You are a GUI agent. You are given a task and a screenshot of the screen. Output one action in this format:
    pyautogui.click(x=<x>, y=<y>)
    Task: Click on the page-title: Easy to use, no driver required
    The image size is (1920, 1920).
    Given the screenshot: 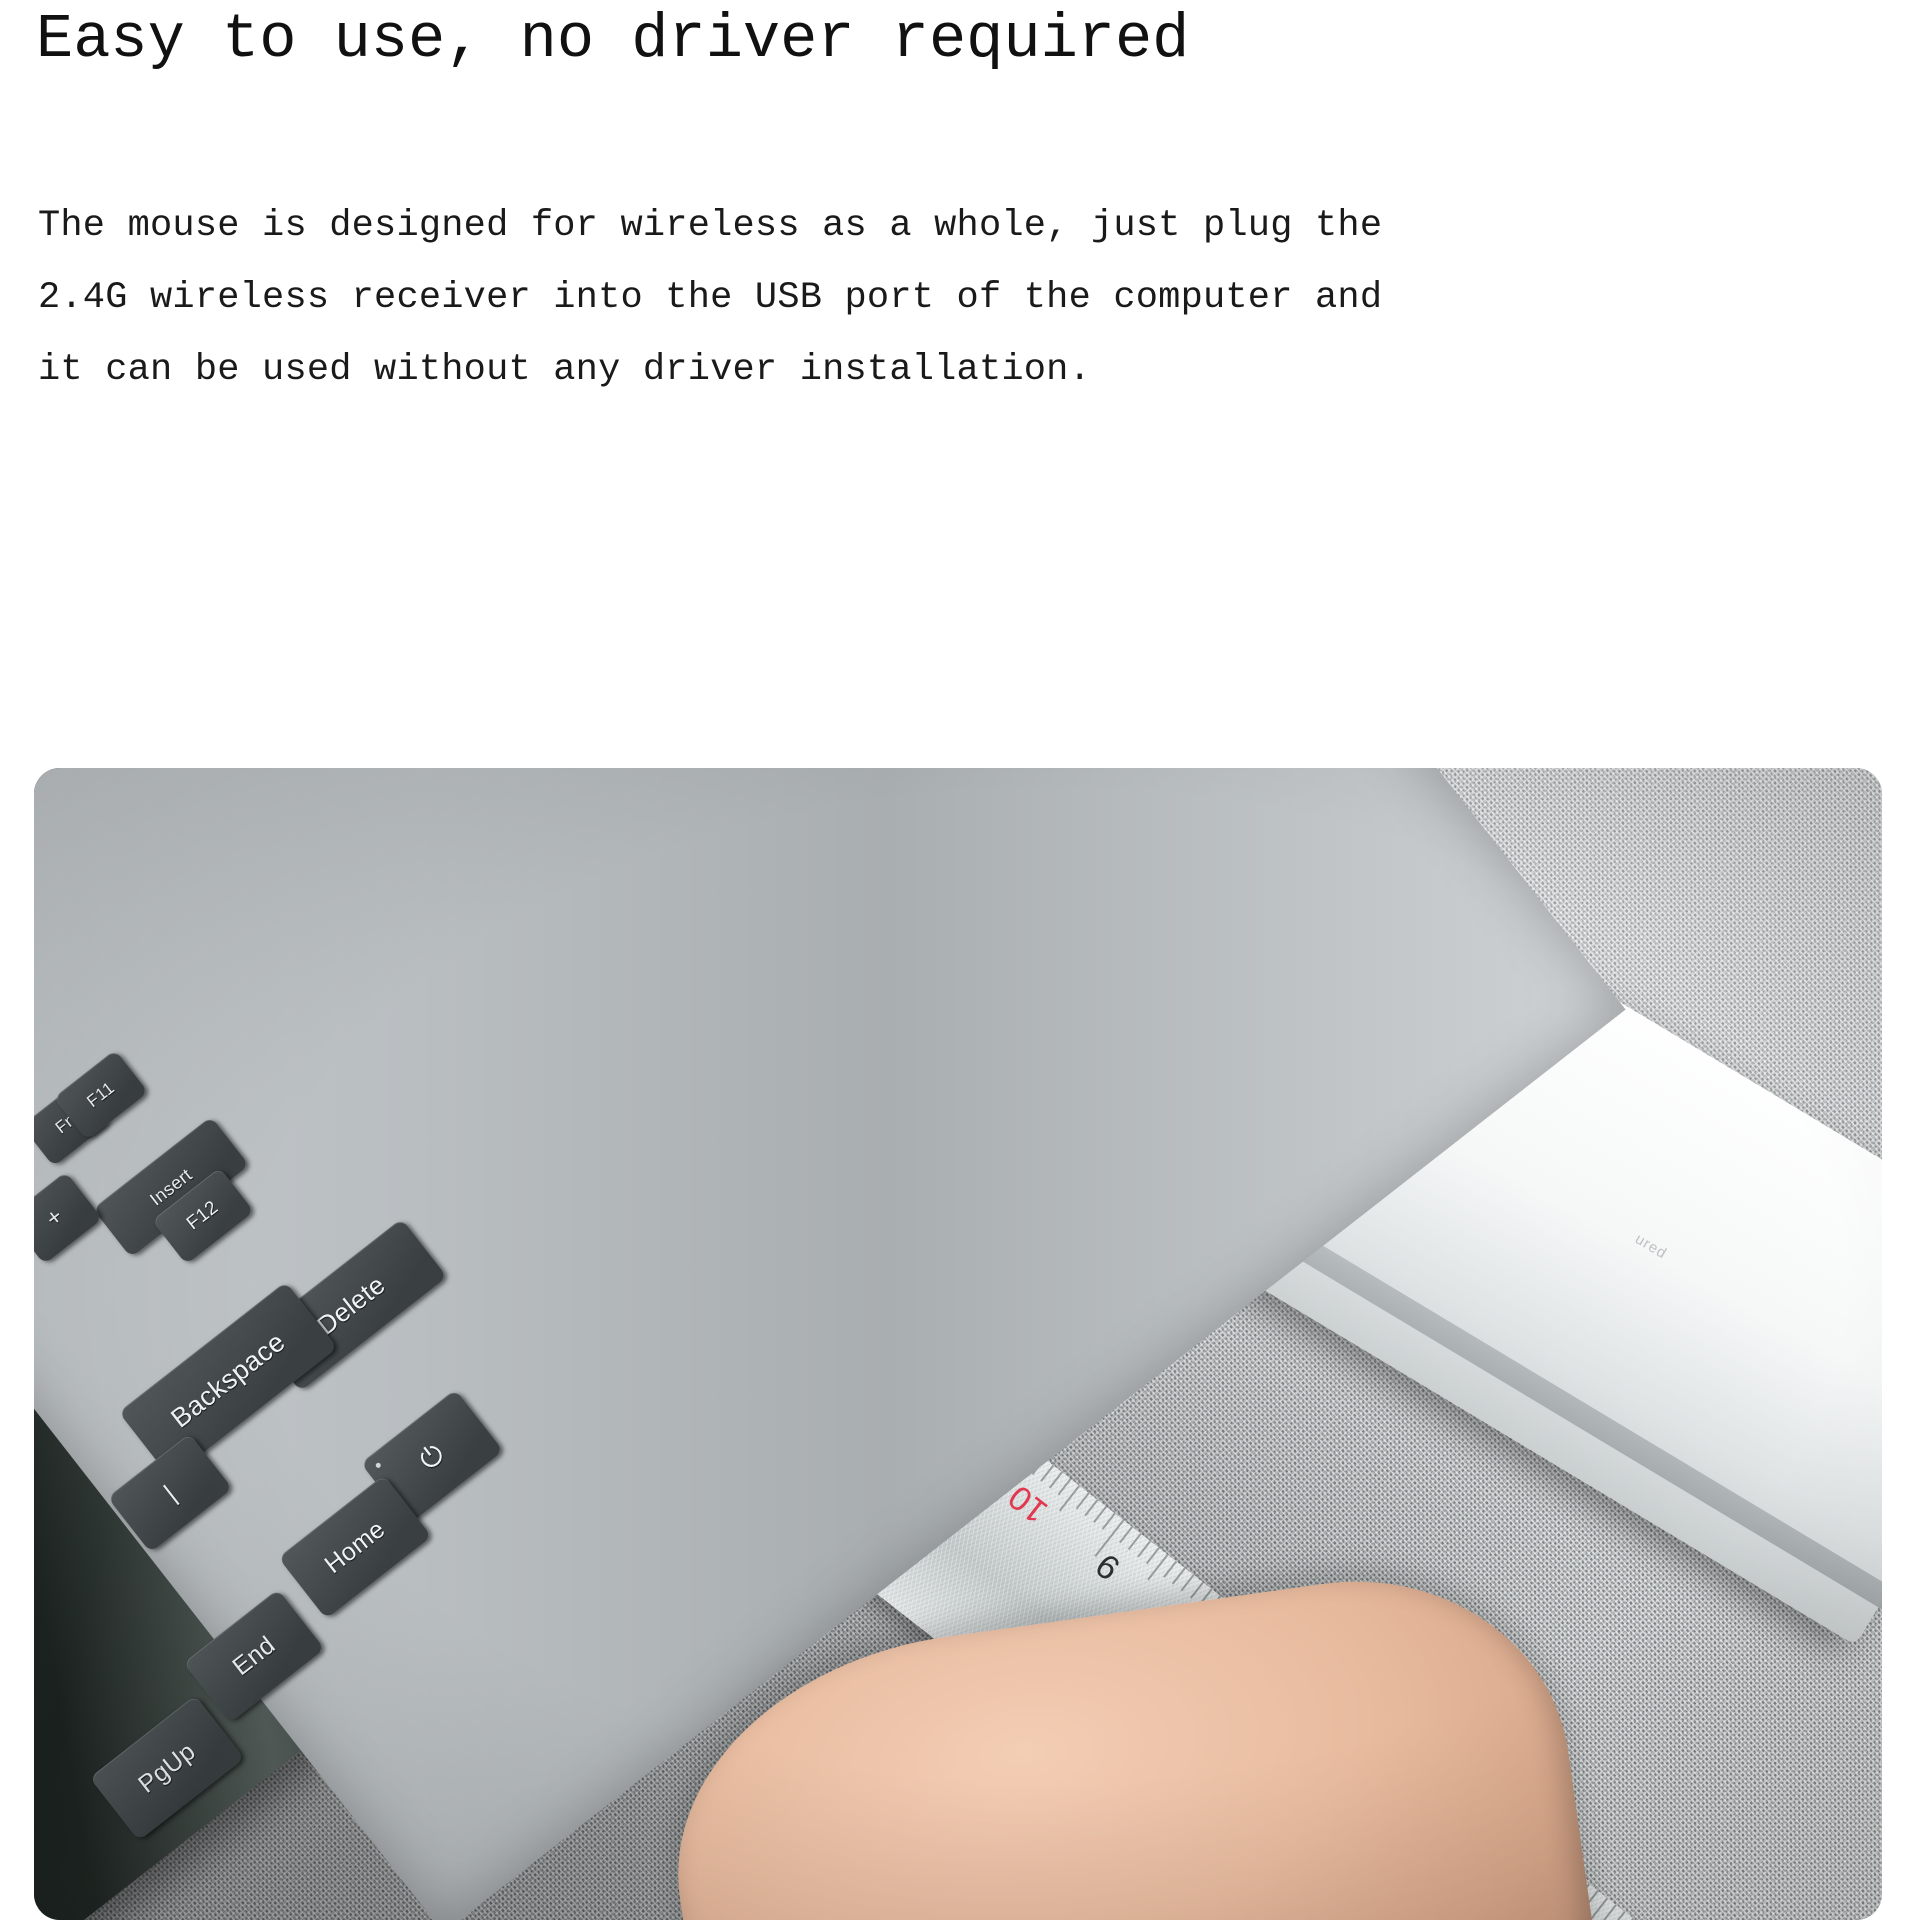 What is the action you would take?
    pyautogui.click(x=613, y=39)
    